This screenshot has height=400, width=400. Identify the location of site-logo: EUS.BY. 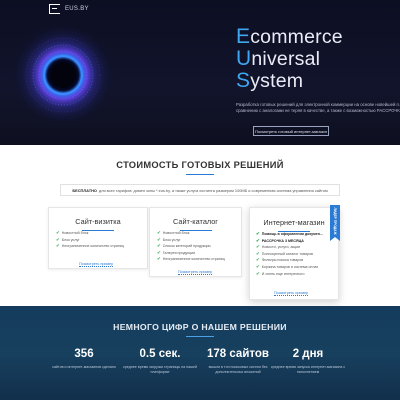
(69, 9).